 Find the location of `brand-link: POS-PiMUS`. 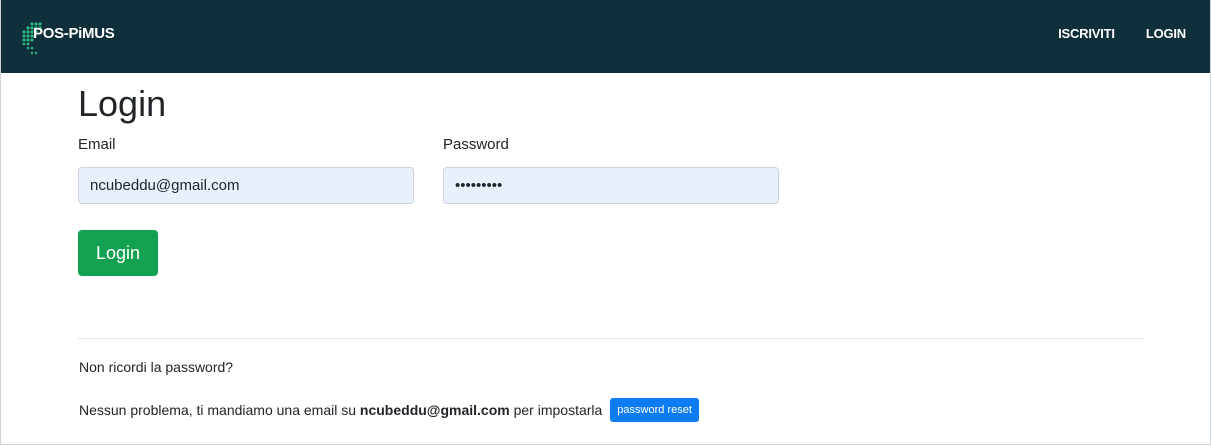

brand-link: POS-PiMUS is located at coordinates (68, 38).